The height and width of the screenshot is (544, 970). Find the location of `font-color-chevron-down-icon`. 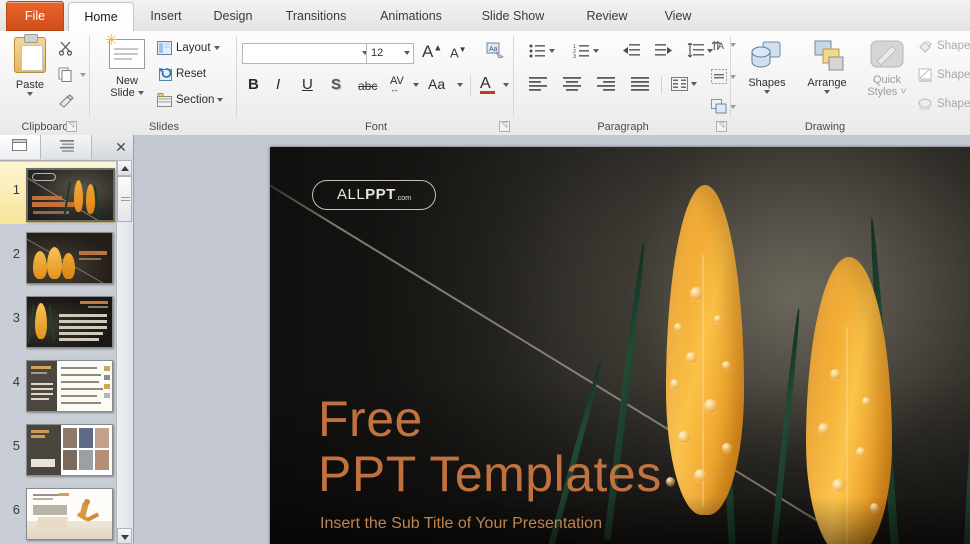

font-color-chevron-down-icon is located at coordinates (504, 85).